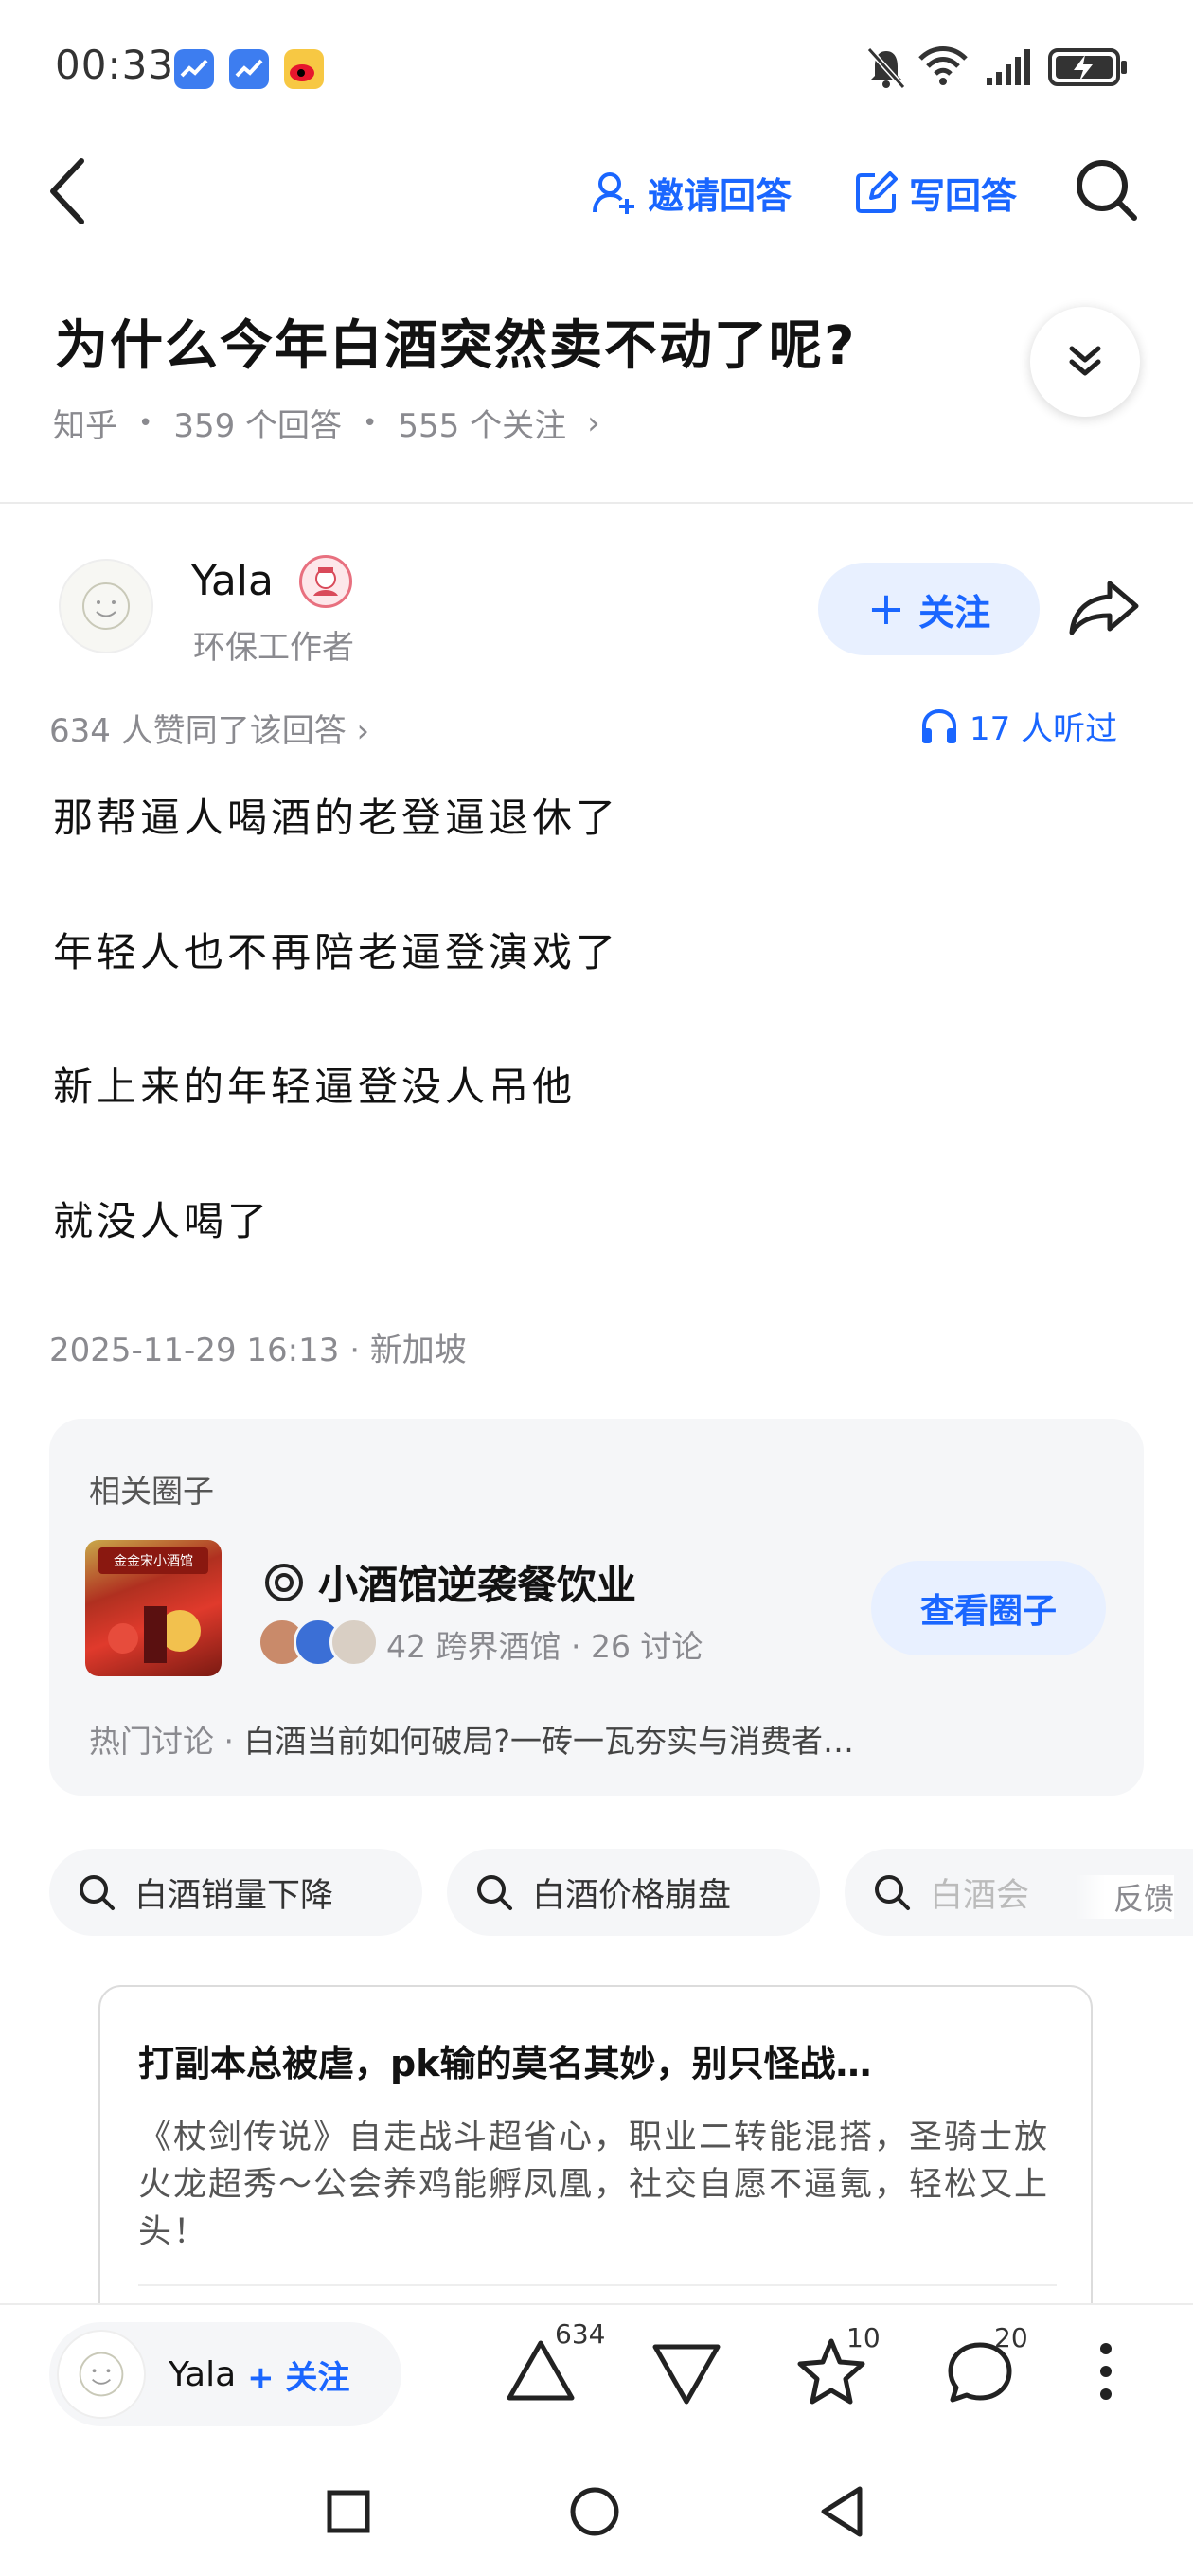 This screenshot has width=1193, height=2576. Describe the element at coordinates (544, 1646) in the screenshot. I see `circle-stats: 42 跨界酒馆 · 26 讨论` at that location.